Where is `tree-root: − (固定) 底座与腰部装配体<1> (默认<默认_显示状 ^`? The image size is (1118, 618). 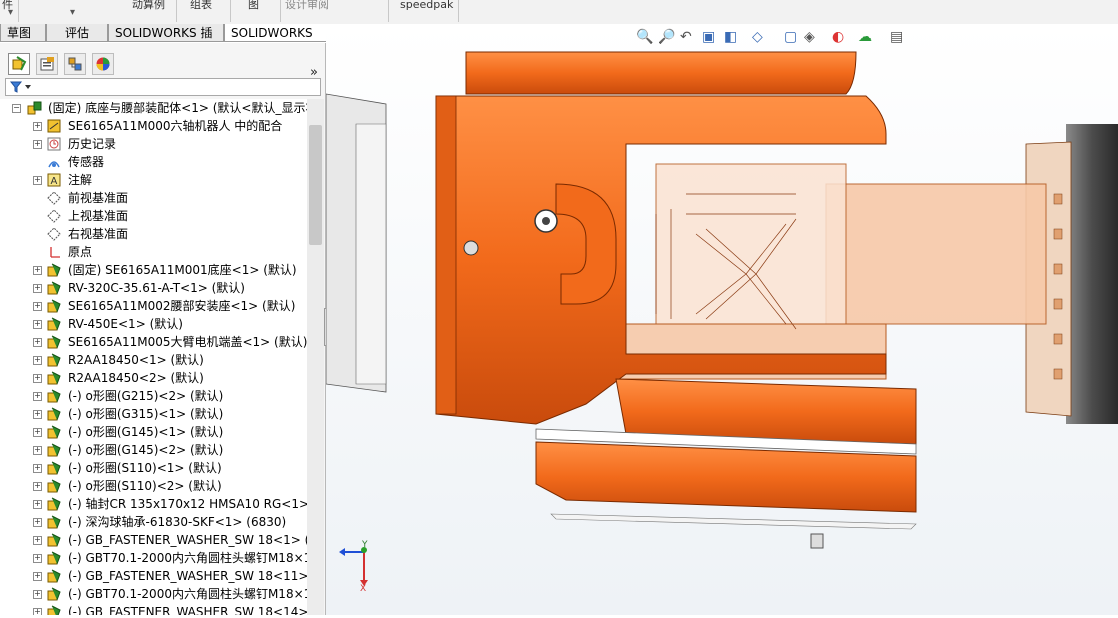
tree-root: − (固定) 底座与腰部装配体<1> (默认<默认_显示状 ^ is located at coordinates (153, 108).